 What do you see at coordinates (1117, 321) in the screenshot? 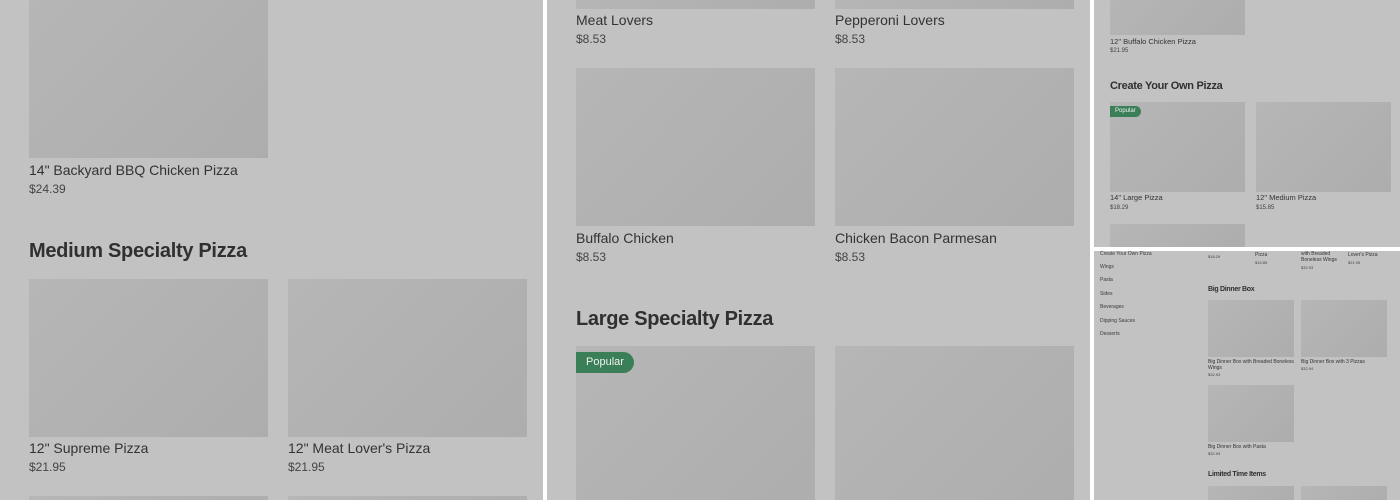
I see `nav-item-dipping-sauces: Dipping Sauces` at bounding box center [1117, 321].